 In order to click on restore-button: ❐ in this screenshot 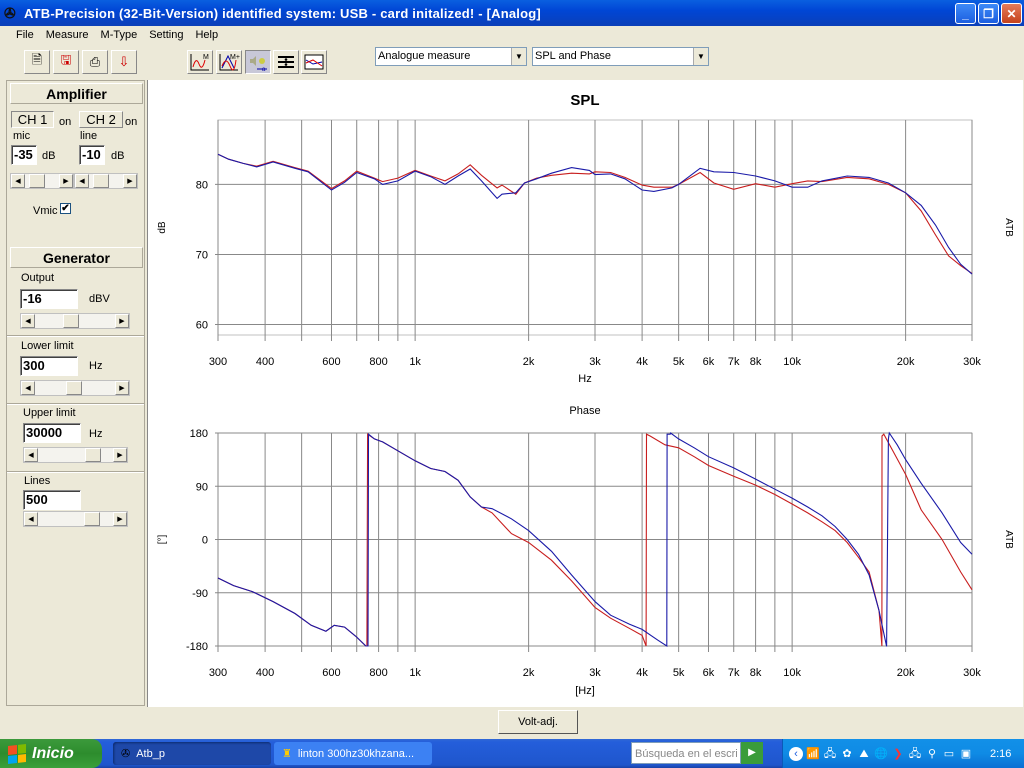, I will do `click(988, 13)`.